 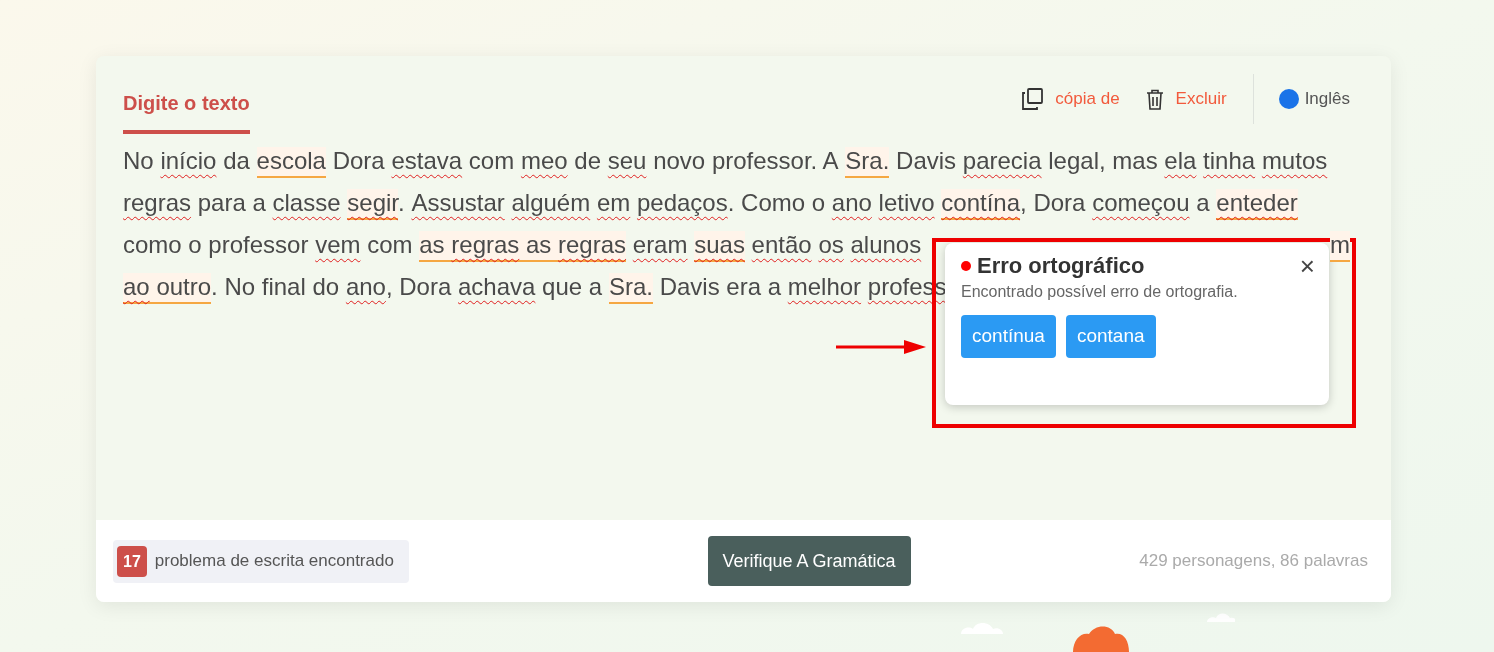 What do you see at coordinates (882, 244) in the screenshot?
I see `misspelled-word: alunos` at bounding box center [882, 244].